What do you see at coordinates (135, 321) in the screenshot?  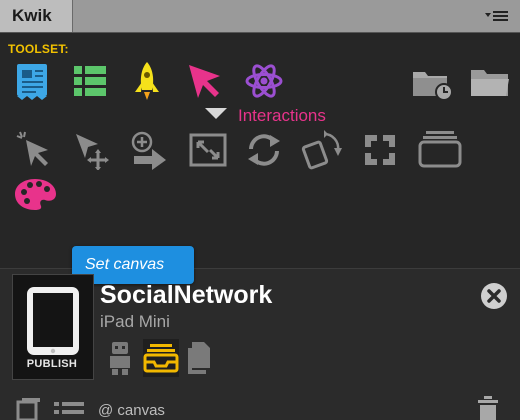 I see `project-device: iPad Mini` at bounding box center [135, 321].